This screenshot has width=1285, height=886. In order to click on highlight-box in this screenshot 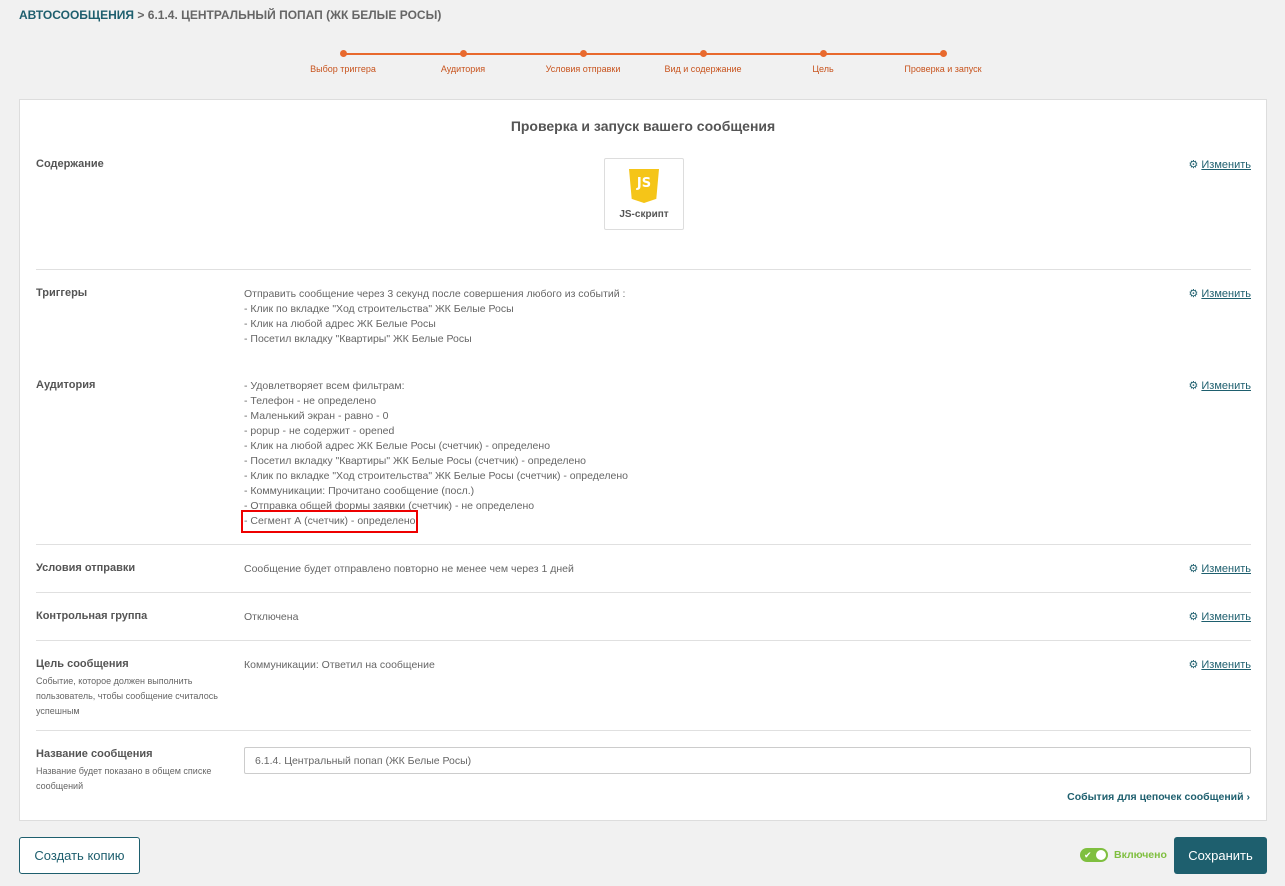, I will do `click(329, 521)`.